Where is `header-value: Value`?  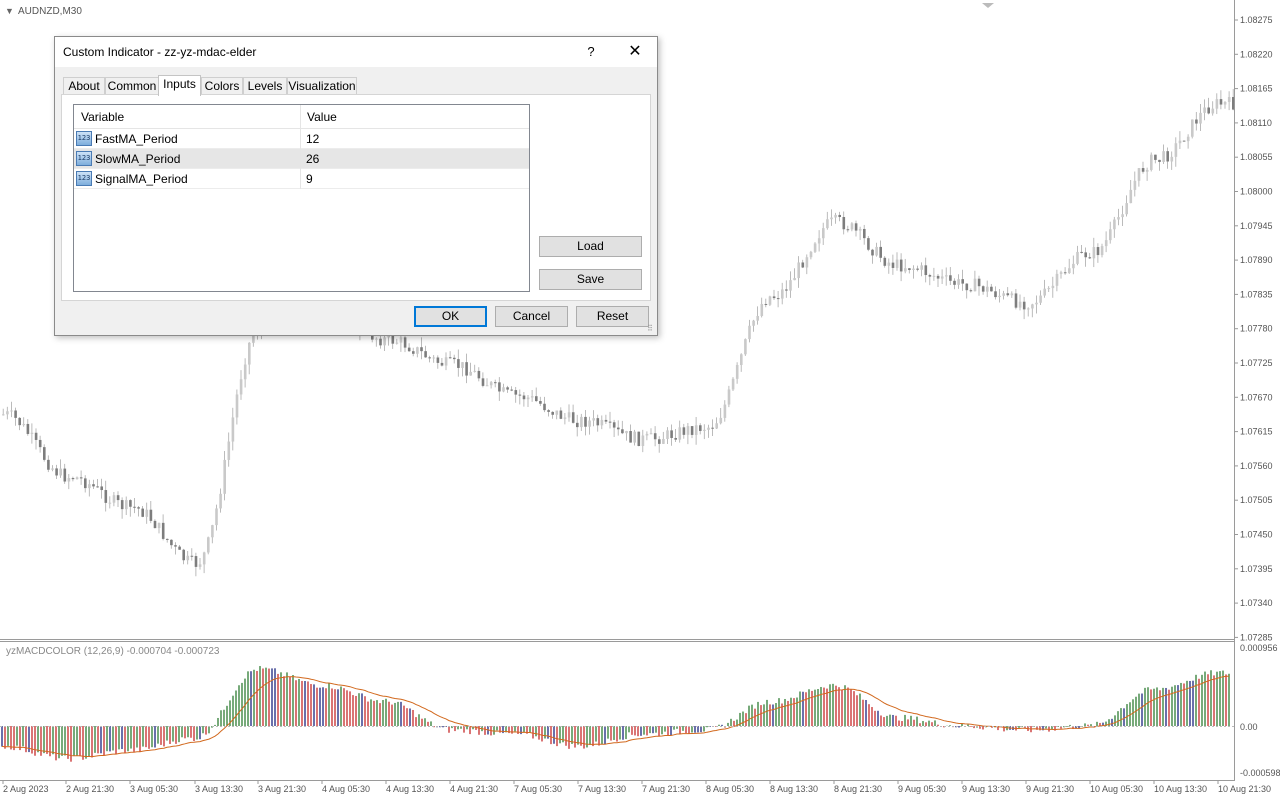 header-value: Value is located at coordinates (322, 117).